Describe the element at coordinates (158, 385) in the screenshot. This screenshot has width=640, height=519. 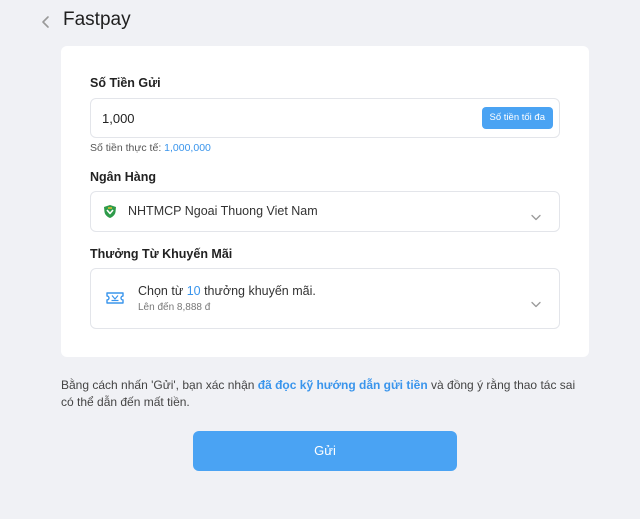
I see `notice-prefix: Bằng cách nhấn 'Gửi', bạn xác nhận` at that location.